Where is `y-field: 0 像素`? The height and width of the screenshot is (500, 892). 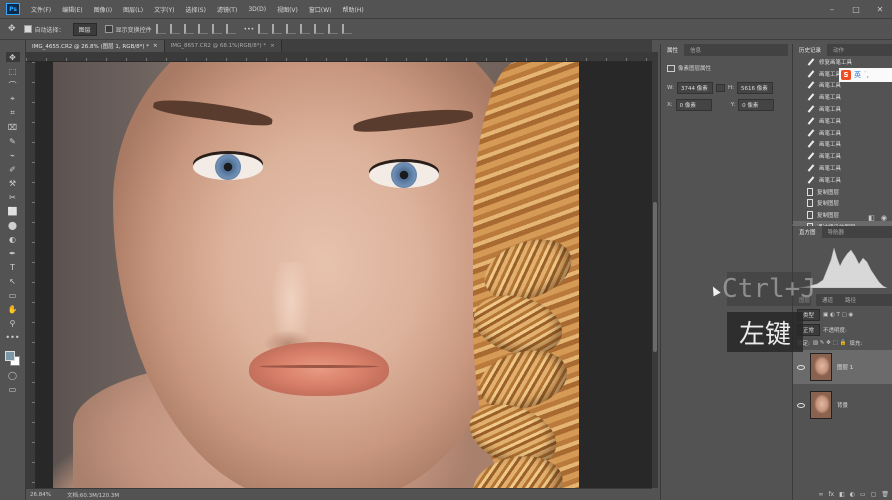 y-field: 0 像素 is located at coordinates (756, 105).